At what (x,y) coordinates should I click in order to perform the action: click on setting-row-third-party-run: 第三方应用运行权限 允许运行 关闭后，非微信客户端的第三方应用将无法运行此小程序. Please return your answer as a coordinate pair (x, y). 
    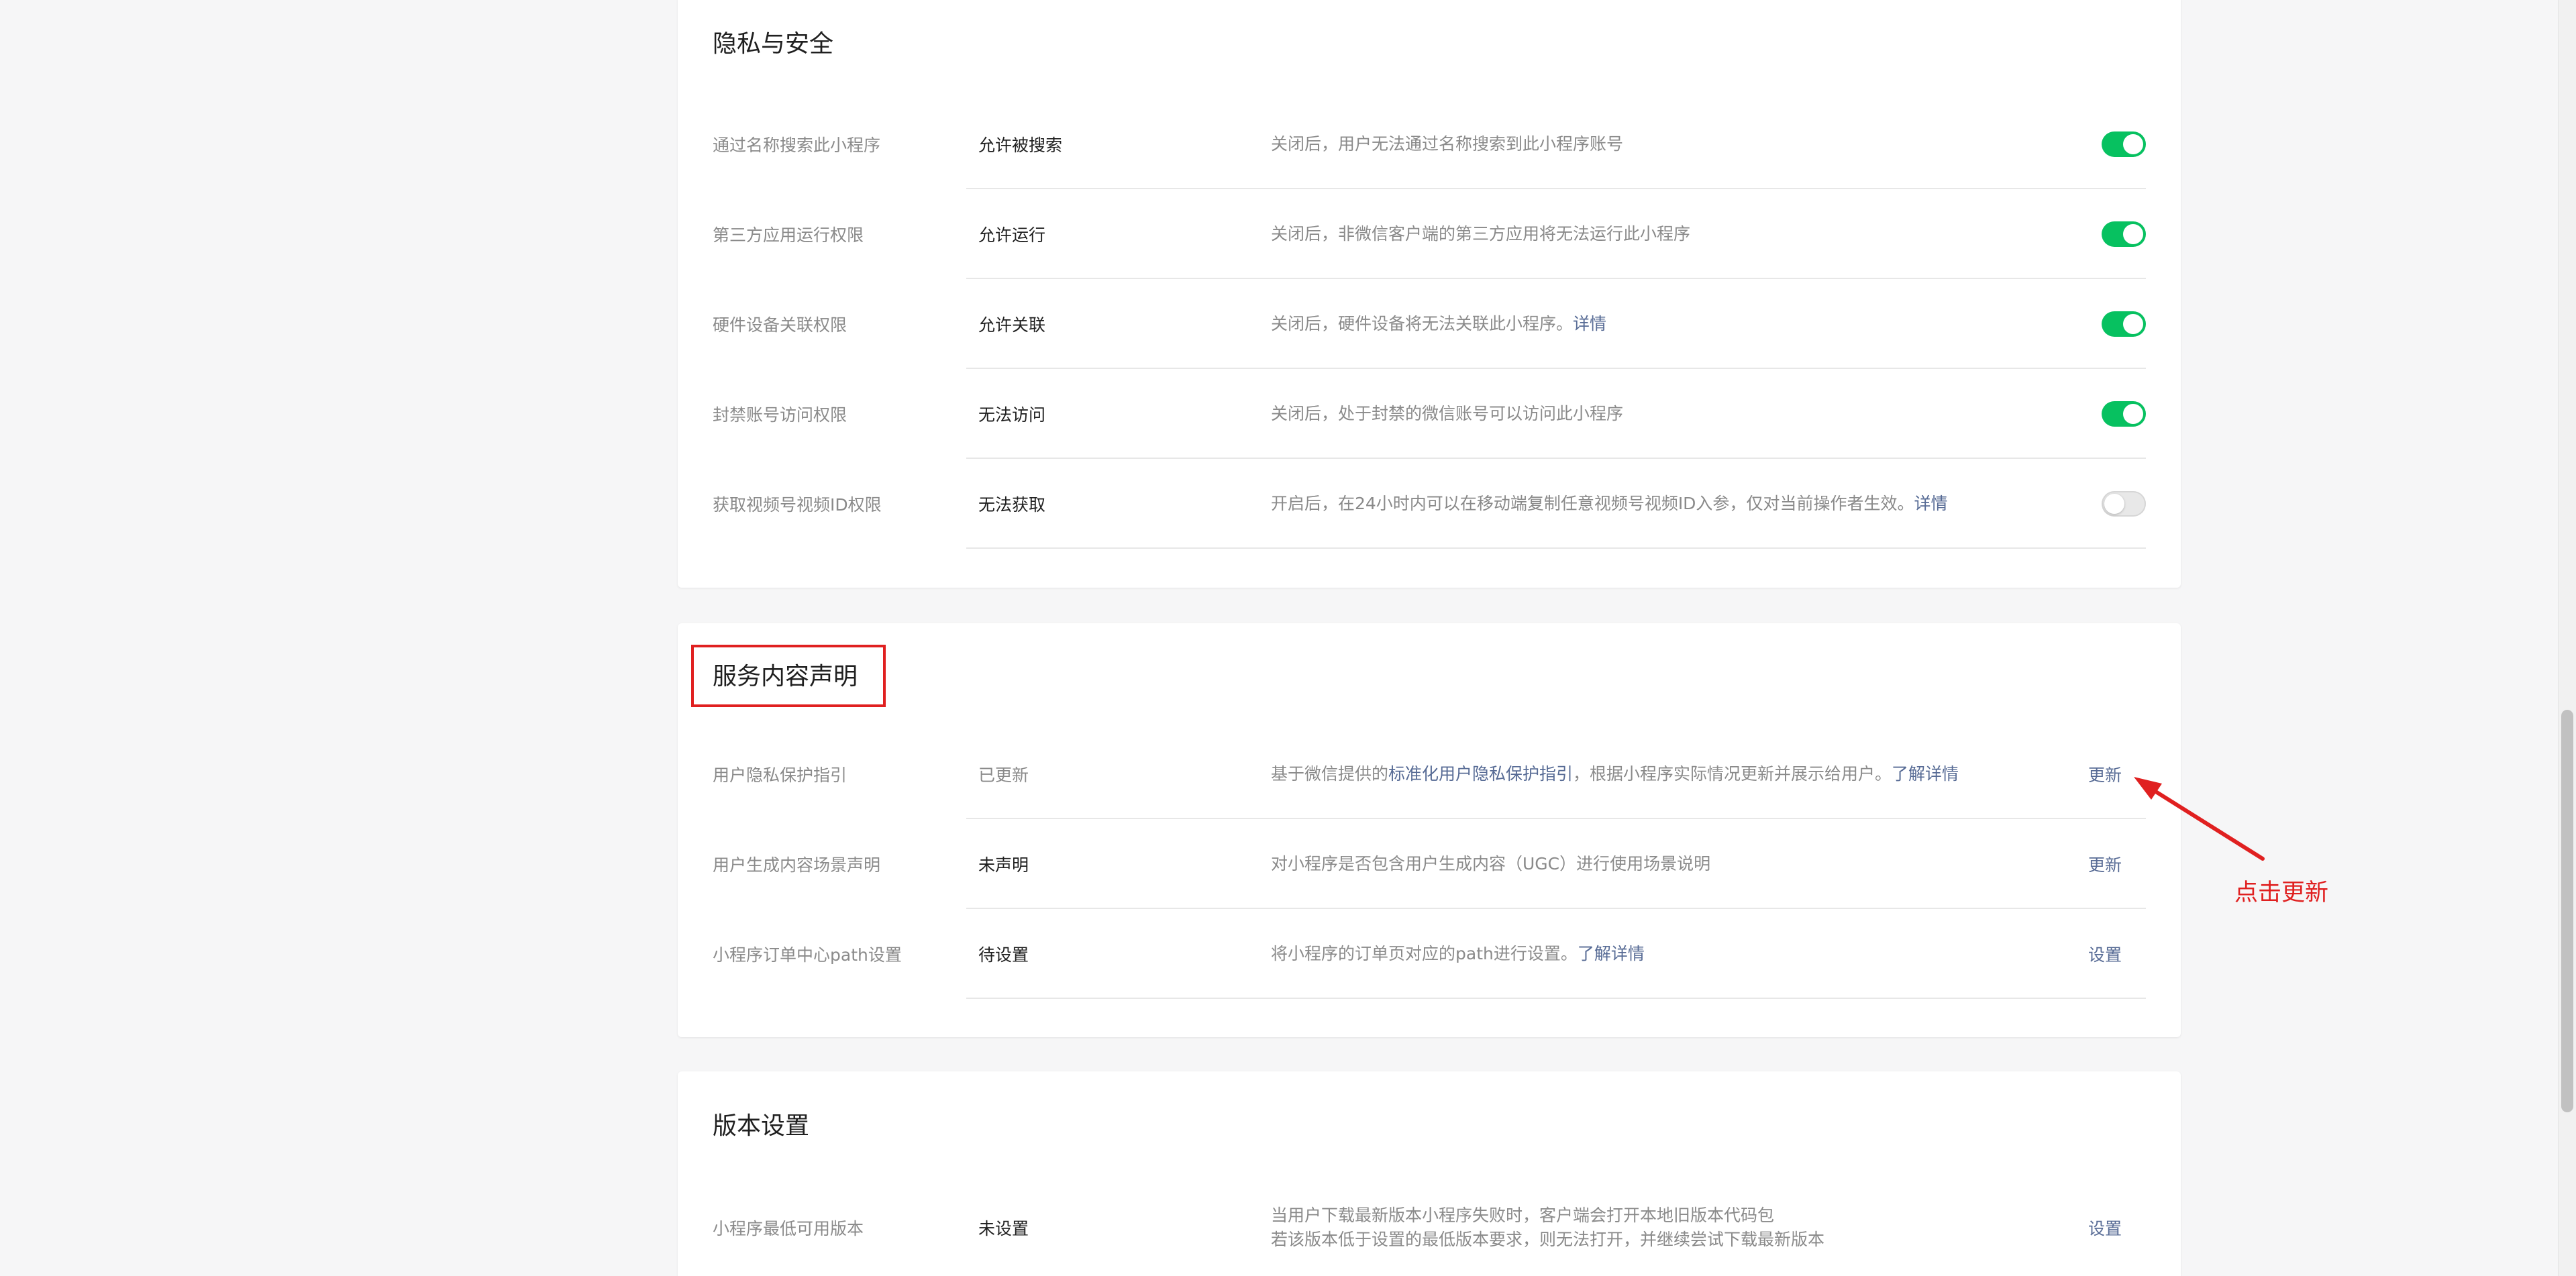
    Looking at the image, I should click on (1429, 234).